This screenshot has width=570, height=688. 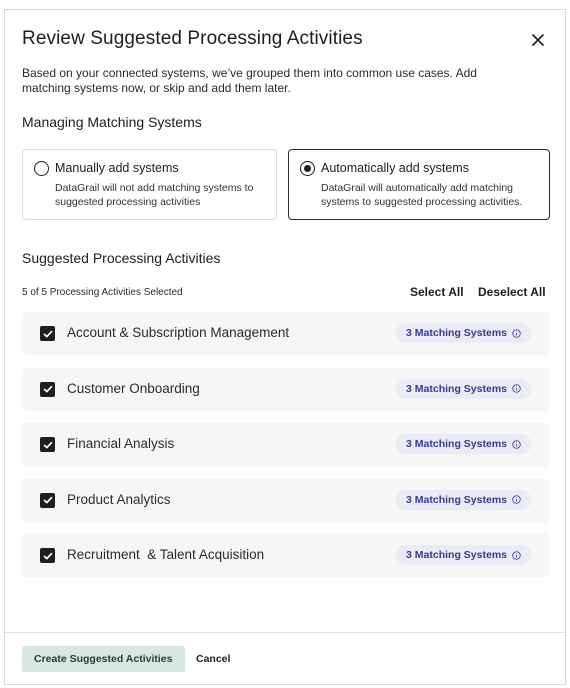 I want to click on matching-section-title: Managing Matching Systems, so click(x=112, y=122).